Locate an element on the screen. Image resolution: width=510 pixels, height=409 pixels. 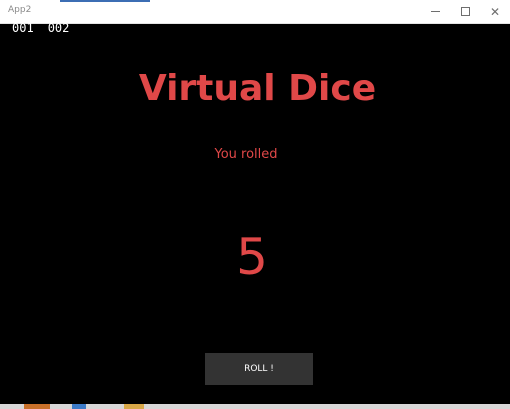
close-button: ✕ is located at coordinates (495, 11).